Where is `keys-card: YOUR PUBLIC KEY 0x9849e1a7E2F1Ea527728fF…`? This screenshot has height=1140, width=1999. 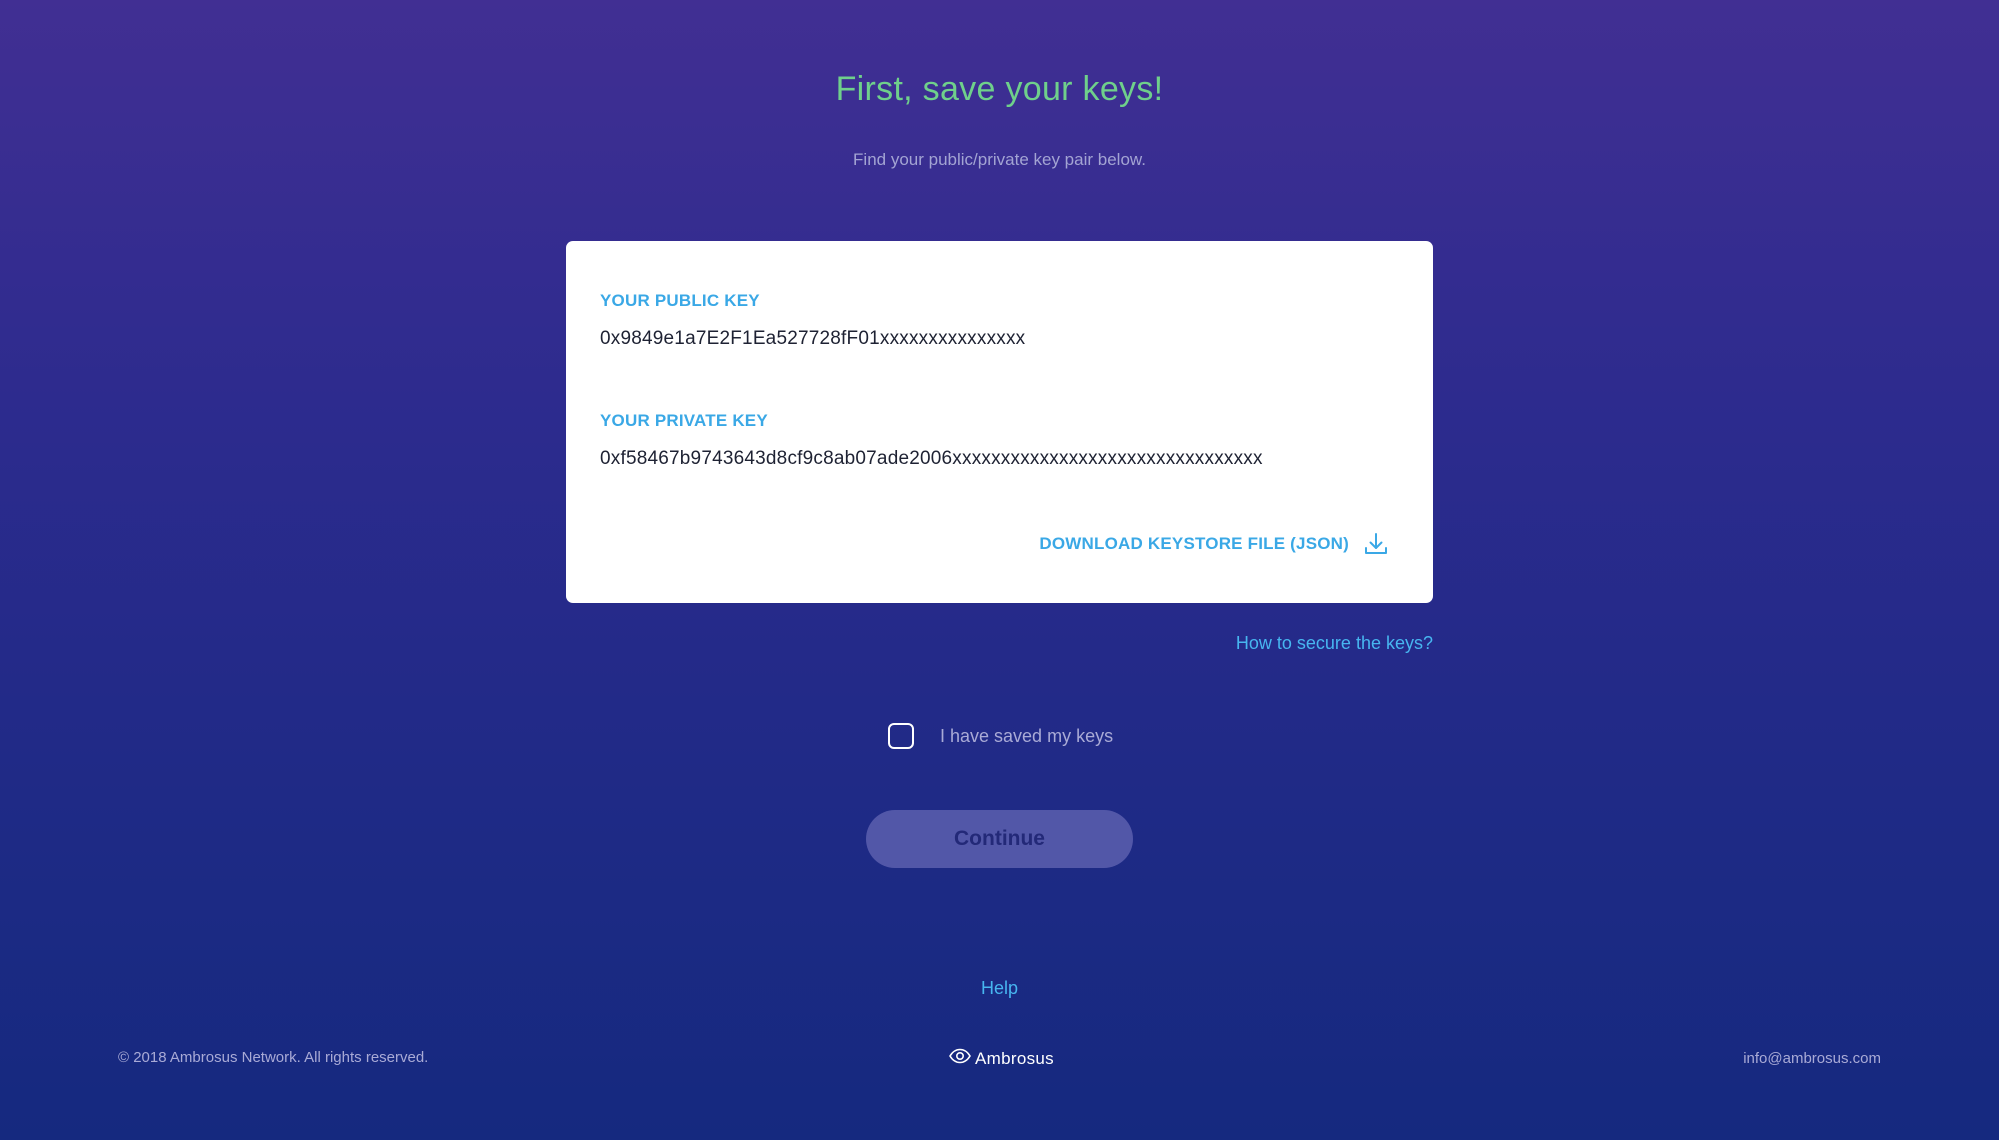 keys-card: YOUR PUBLIC KEY 0x9849e1a7E2F1Ea527728fF… is located at coordinates (999, 422).